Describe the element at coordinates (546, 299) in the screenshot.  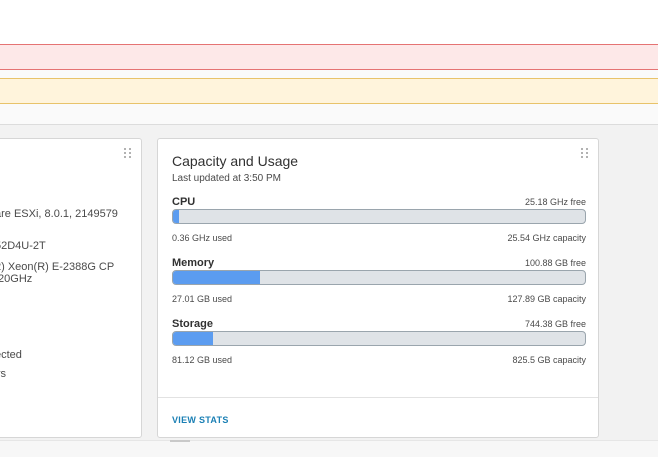
I see `resource-capacity: 127.89 GB capacity` at that location.